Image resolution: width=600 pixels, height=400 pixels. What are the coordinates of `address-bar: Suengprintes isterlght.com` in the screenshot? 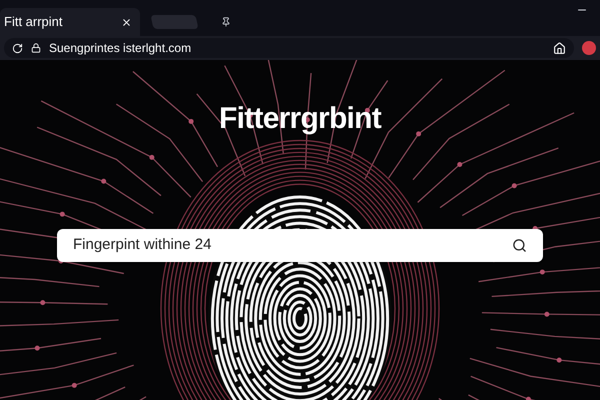 It's located at (289, 48).